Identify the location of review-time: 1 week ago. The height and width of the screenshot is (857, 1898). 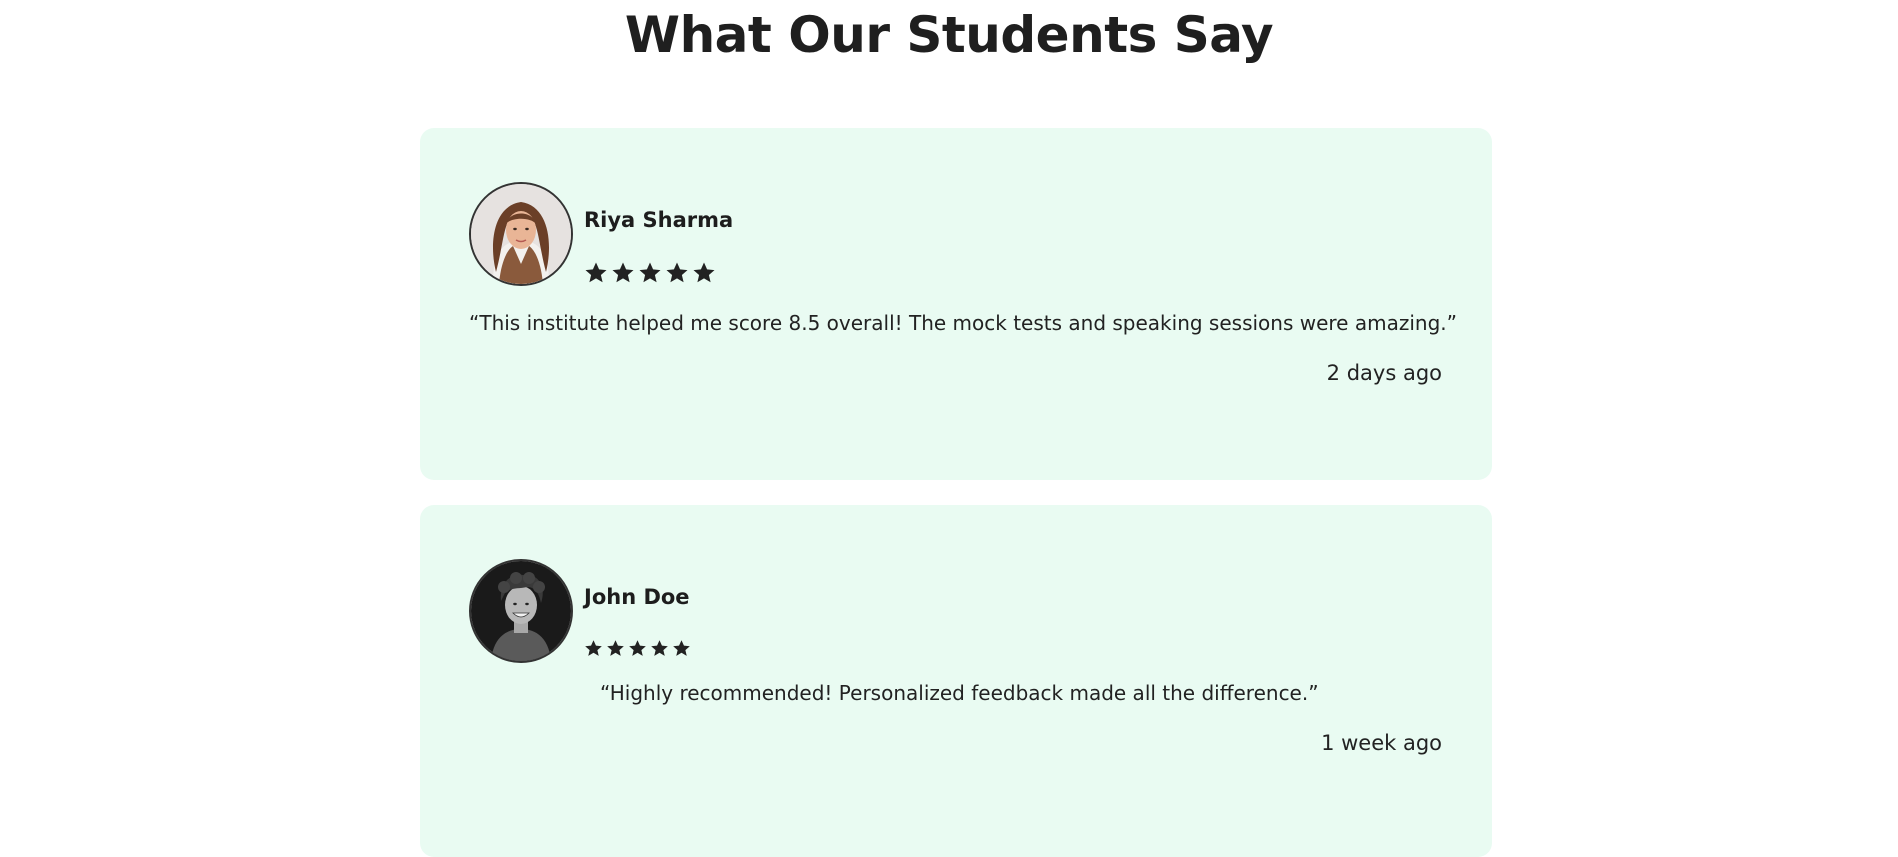
(1381, 743).